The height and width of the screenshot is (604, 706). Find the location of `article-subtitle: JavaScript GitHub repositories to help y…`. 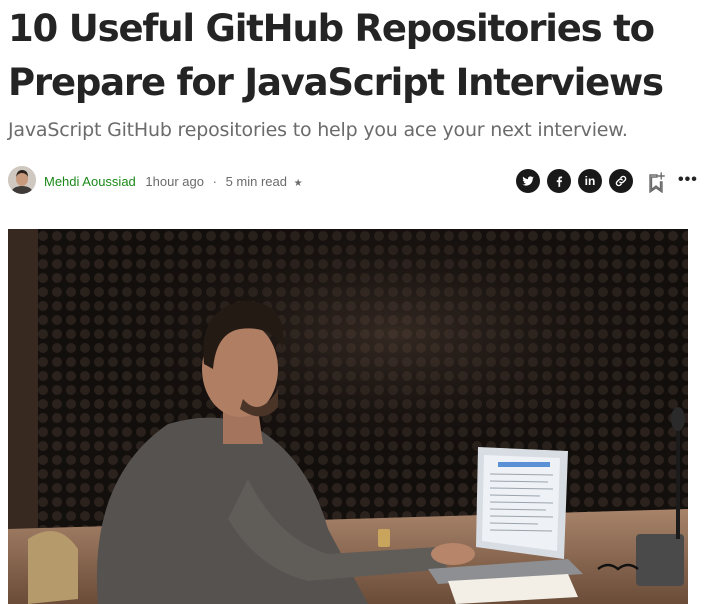

article-subtitle: JavaScript GitHub repositories to help y… is located at coordinates (318, 130).